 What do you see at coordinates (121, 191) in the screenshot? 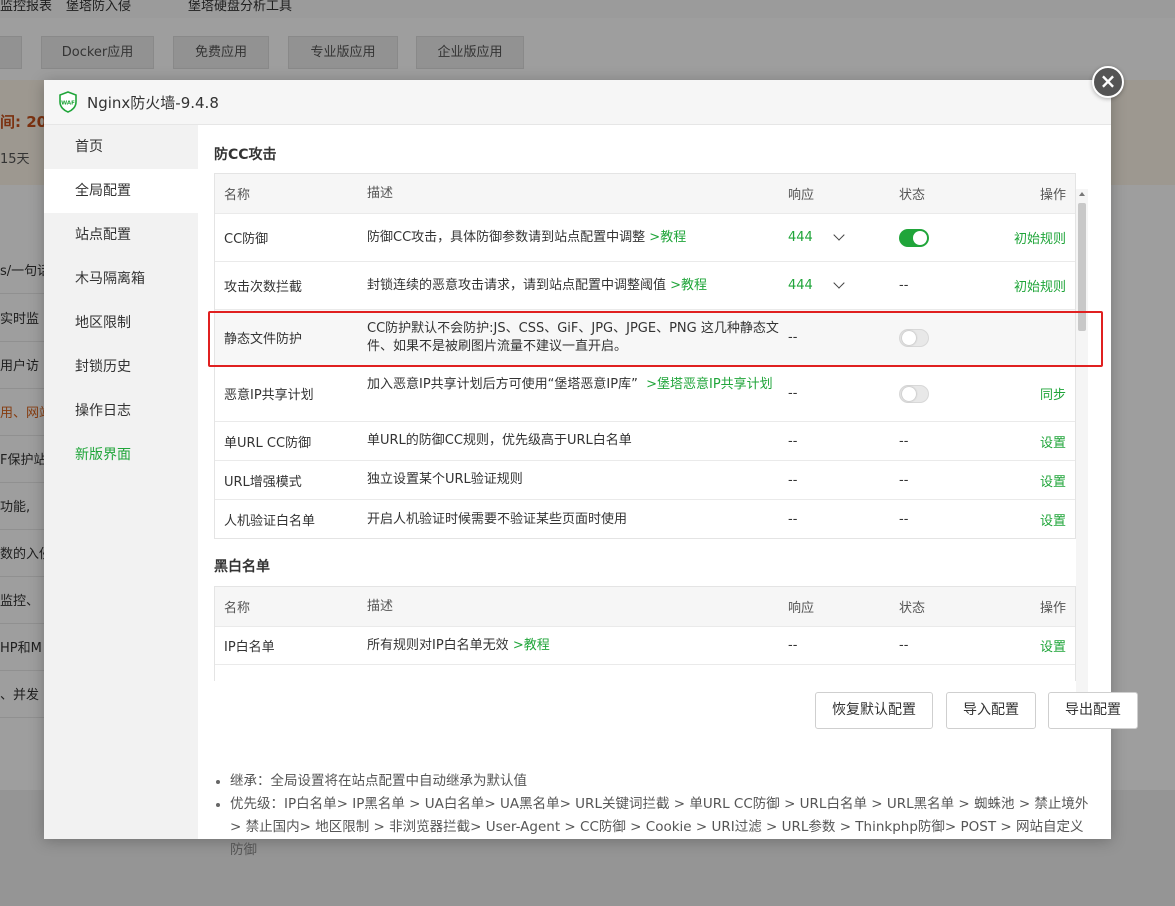
I see `sidebar-item-global-config: 全局配置` at bounding box center [121, 191].